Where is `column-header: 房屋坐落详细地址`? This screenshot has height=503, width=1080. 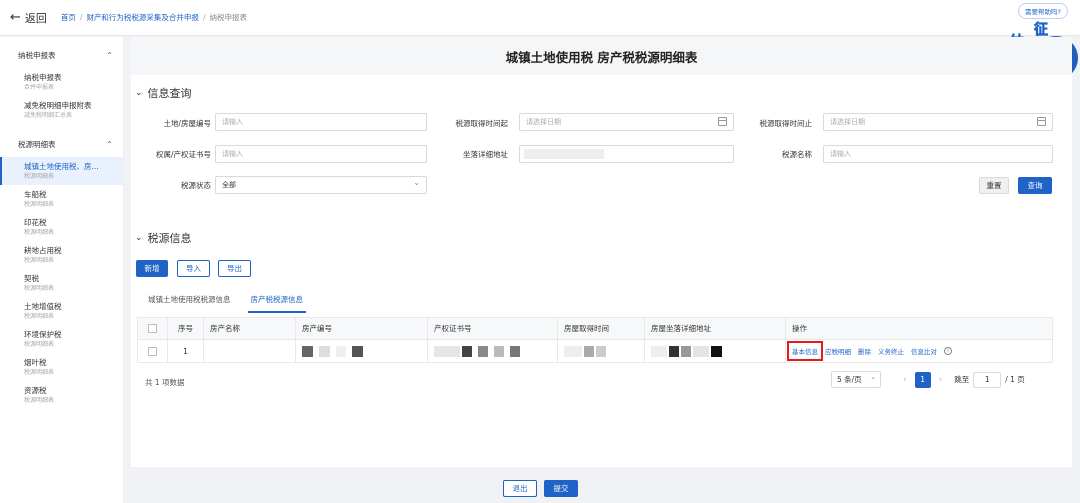
column-header: 房屋坐落详细地址 is located at coordinates (715, 328).